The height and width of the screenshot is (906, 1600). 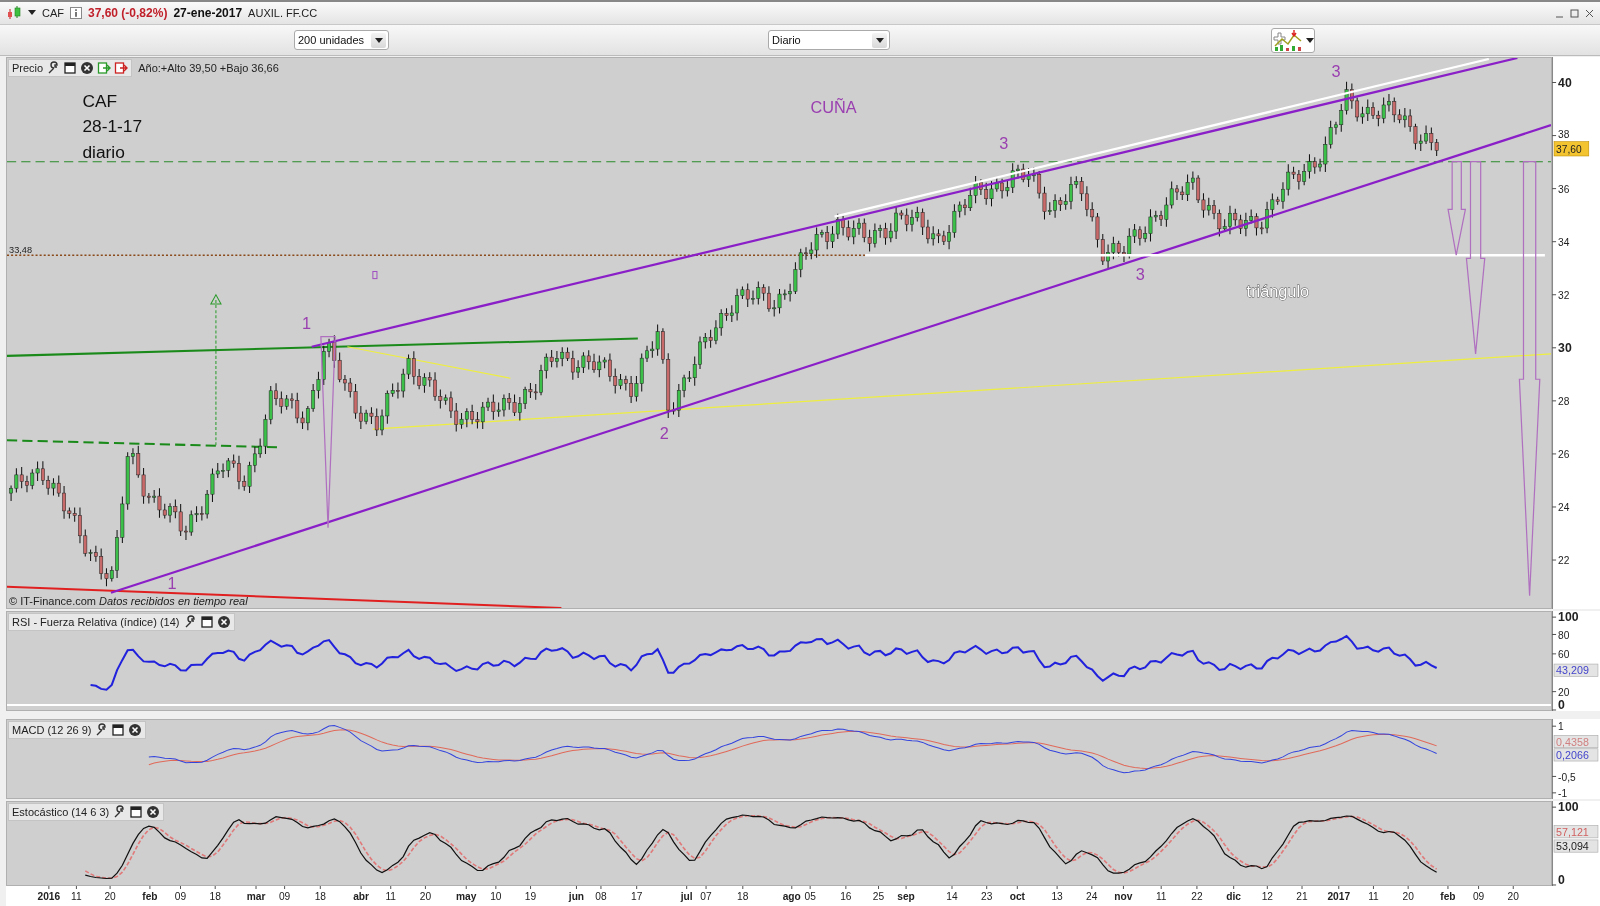 I want to click on axis-label: 10, so click(x=496, y=896).